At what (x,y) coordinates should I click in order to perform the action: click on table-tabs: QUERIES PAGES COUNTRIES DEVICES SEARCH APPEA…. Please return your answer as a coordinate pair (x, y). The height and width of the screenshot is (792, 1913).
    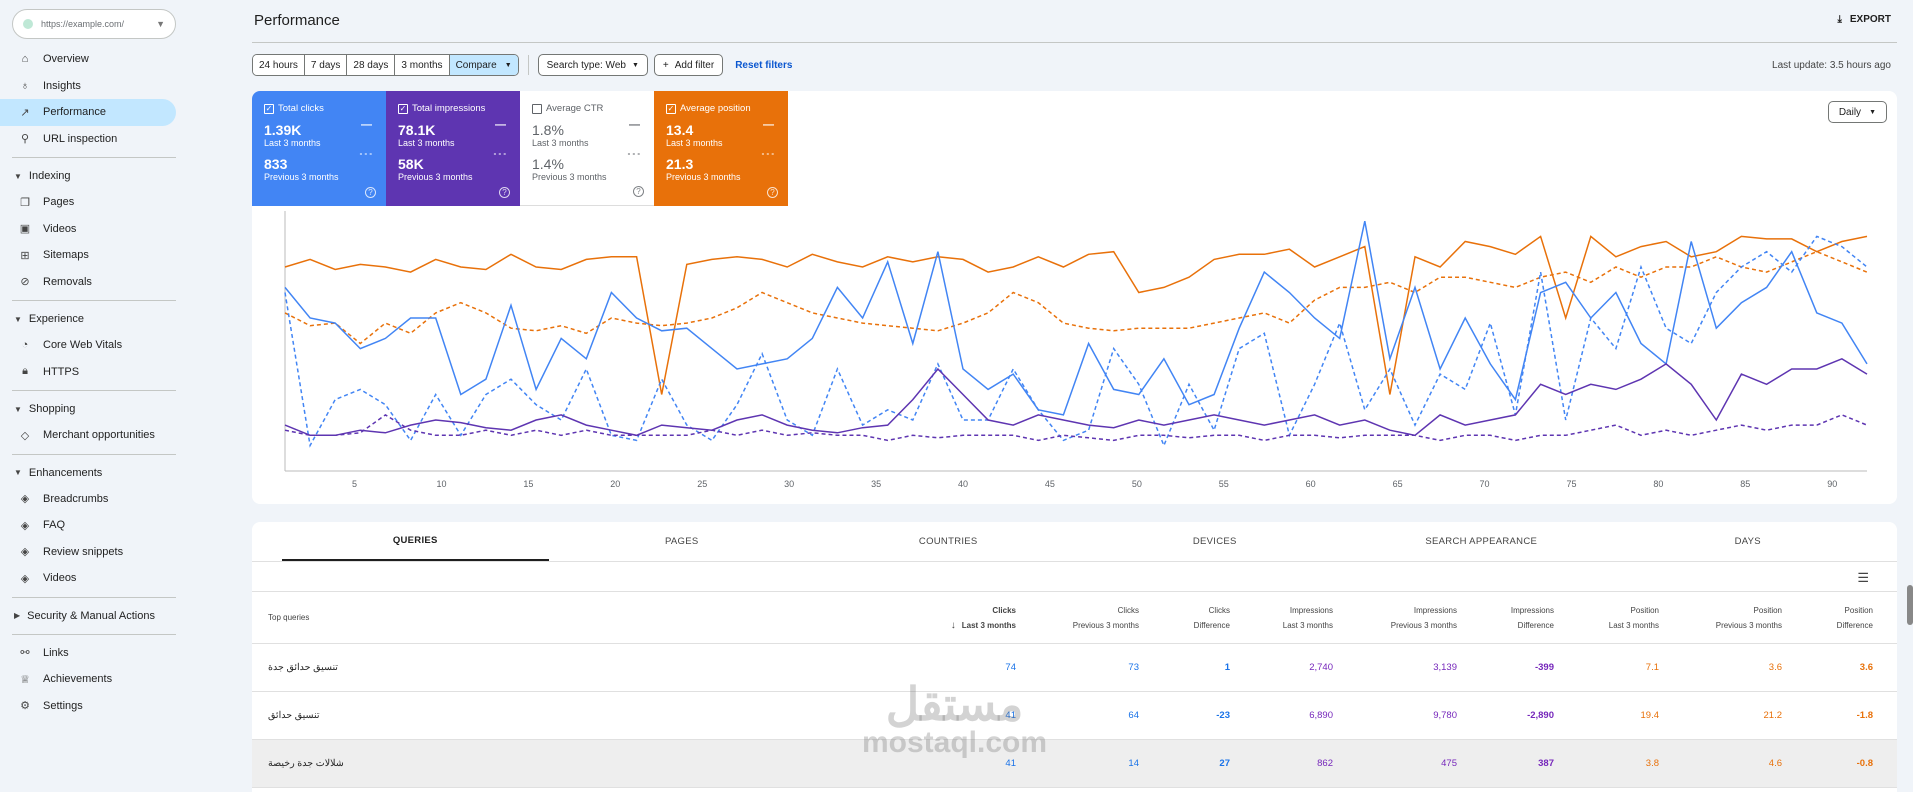
    Looking at the image, I should click on (1074, 542).